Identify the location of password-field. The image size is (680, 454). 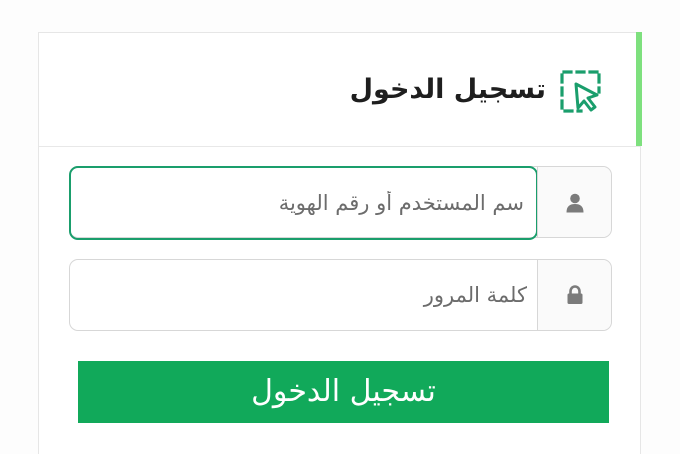
(340, 295).